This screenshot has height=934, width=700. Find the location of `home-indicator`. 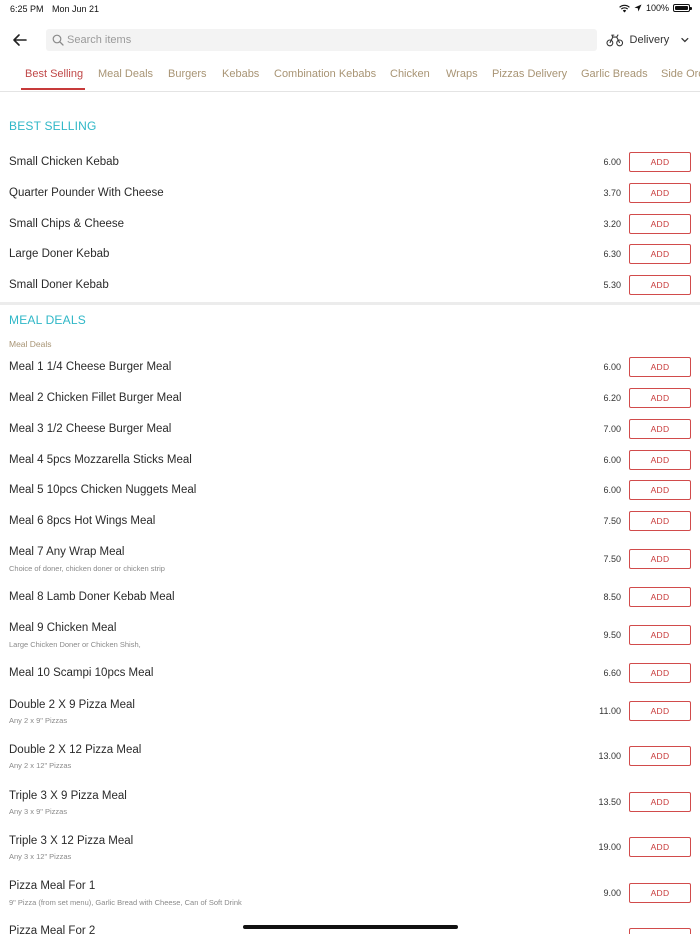

home-indicator is located at coordinates (350, 927).